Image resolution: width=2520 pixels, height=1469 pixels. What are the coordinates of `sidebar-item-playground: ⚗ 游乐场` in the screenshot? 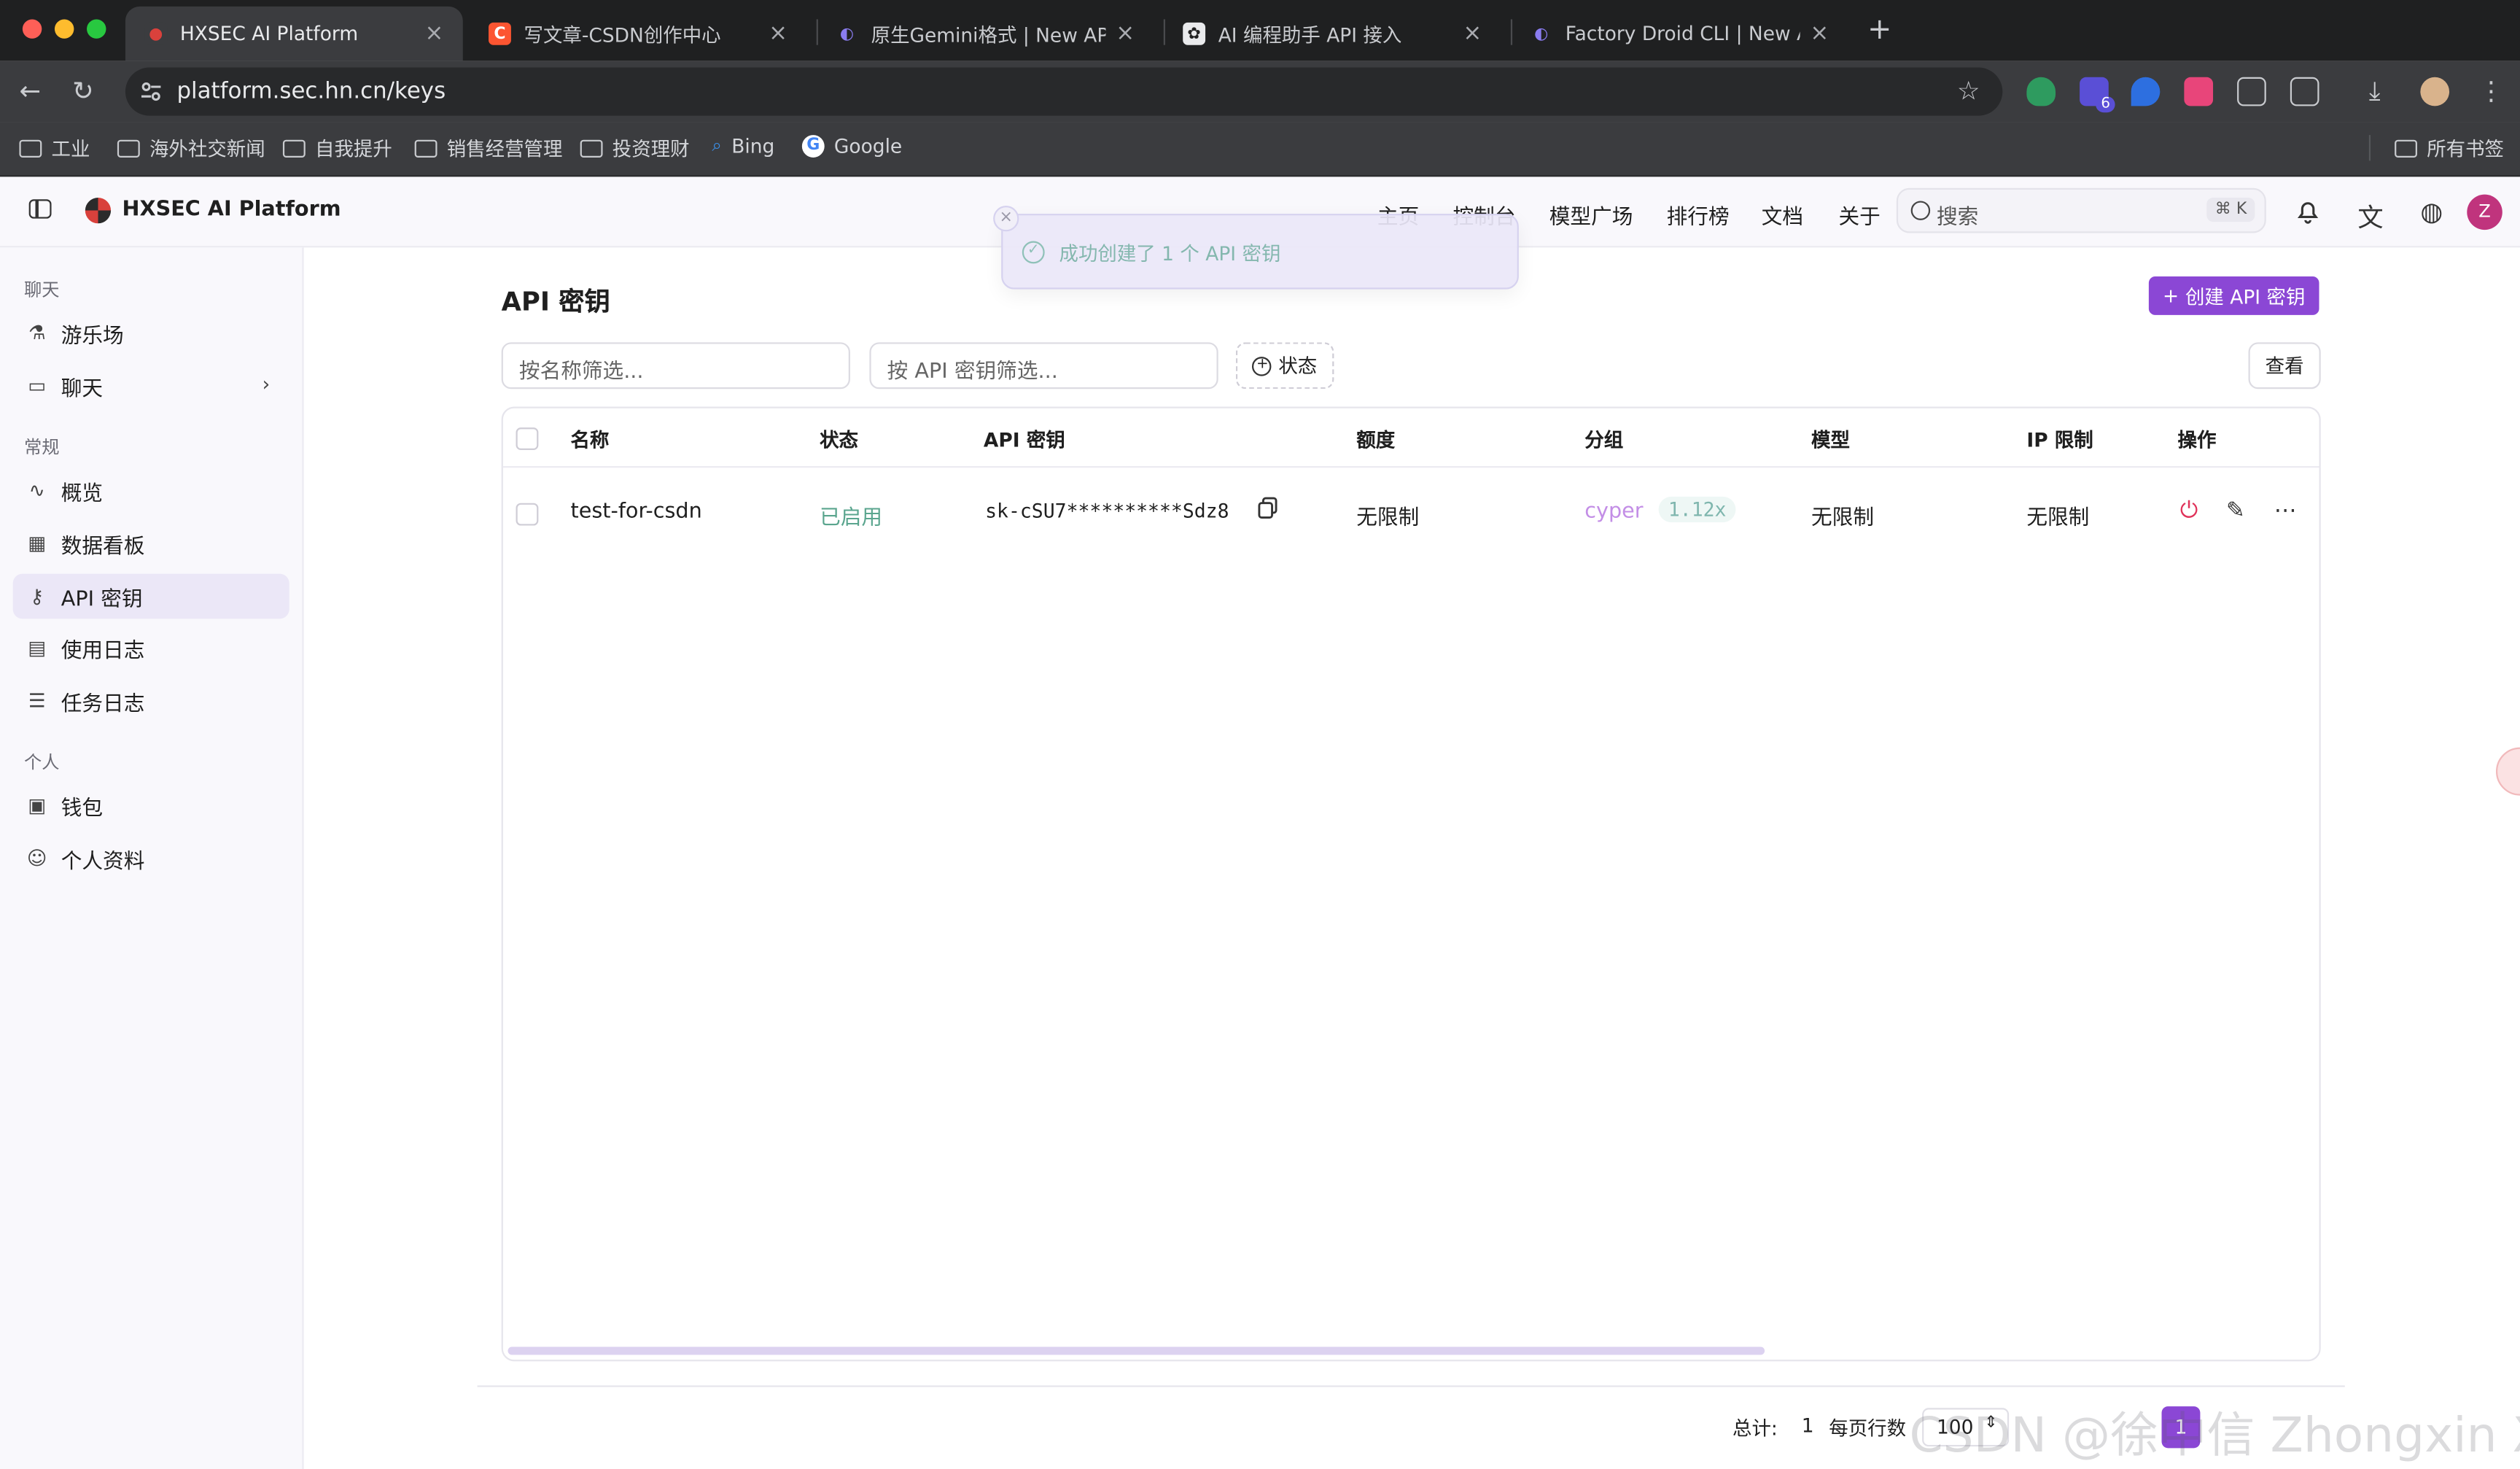 It's located at (151, 332).